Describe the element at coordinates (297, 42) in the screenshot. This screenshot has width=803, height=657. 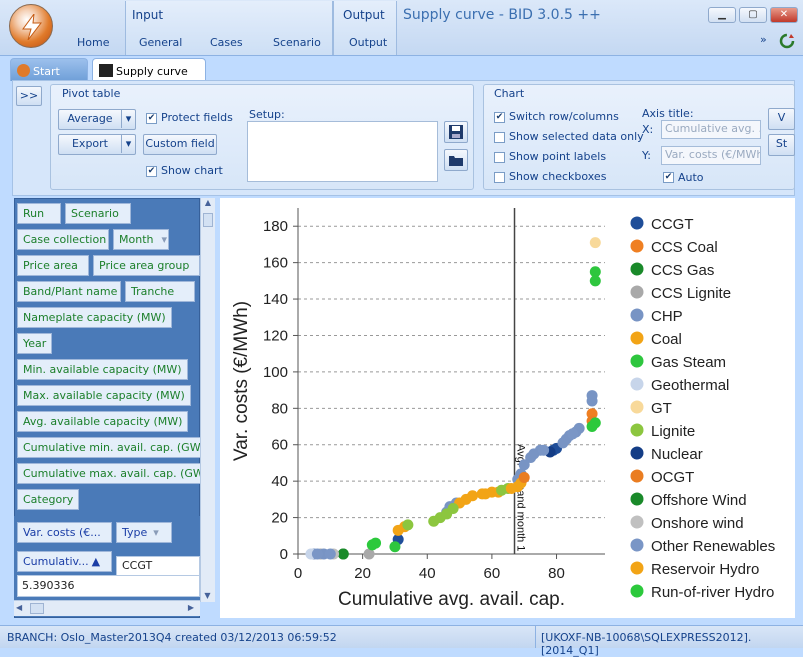
I see `tab-scenario: Scenario` at that location.